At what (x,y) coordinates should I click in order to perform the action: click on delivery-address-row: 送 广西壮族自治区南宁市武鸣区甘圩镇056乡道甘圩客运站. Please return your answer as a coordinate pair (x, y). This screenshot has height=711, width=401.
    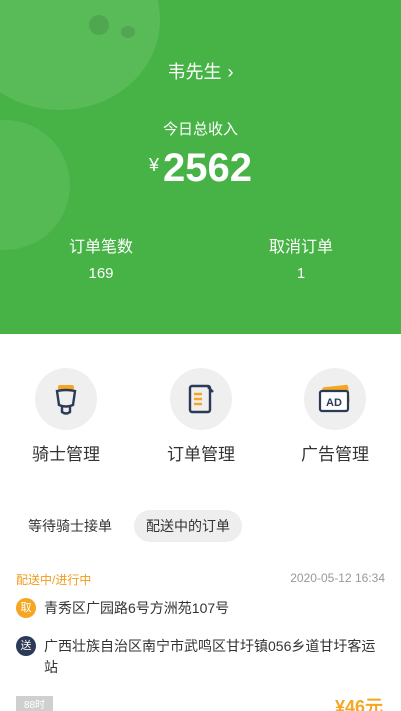
    Looking at the image, I should click on (202, 657).